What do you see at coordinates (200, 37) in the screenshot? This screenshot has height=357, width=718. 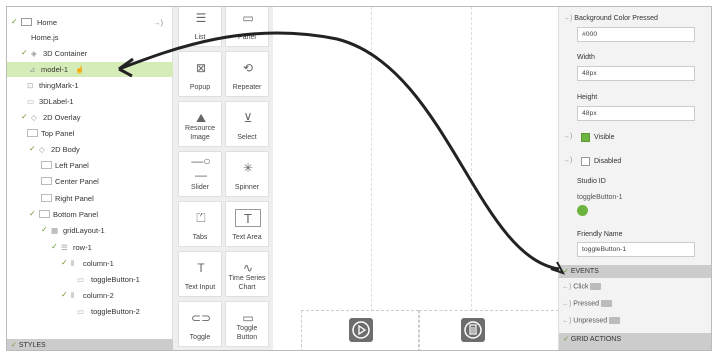 I see `widget-label: List` at bounding box center [200, 37].